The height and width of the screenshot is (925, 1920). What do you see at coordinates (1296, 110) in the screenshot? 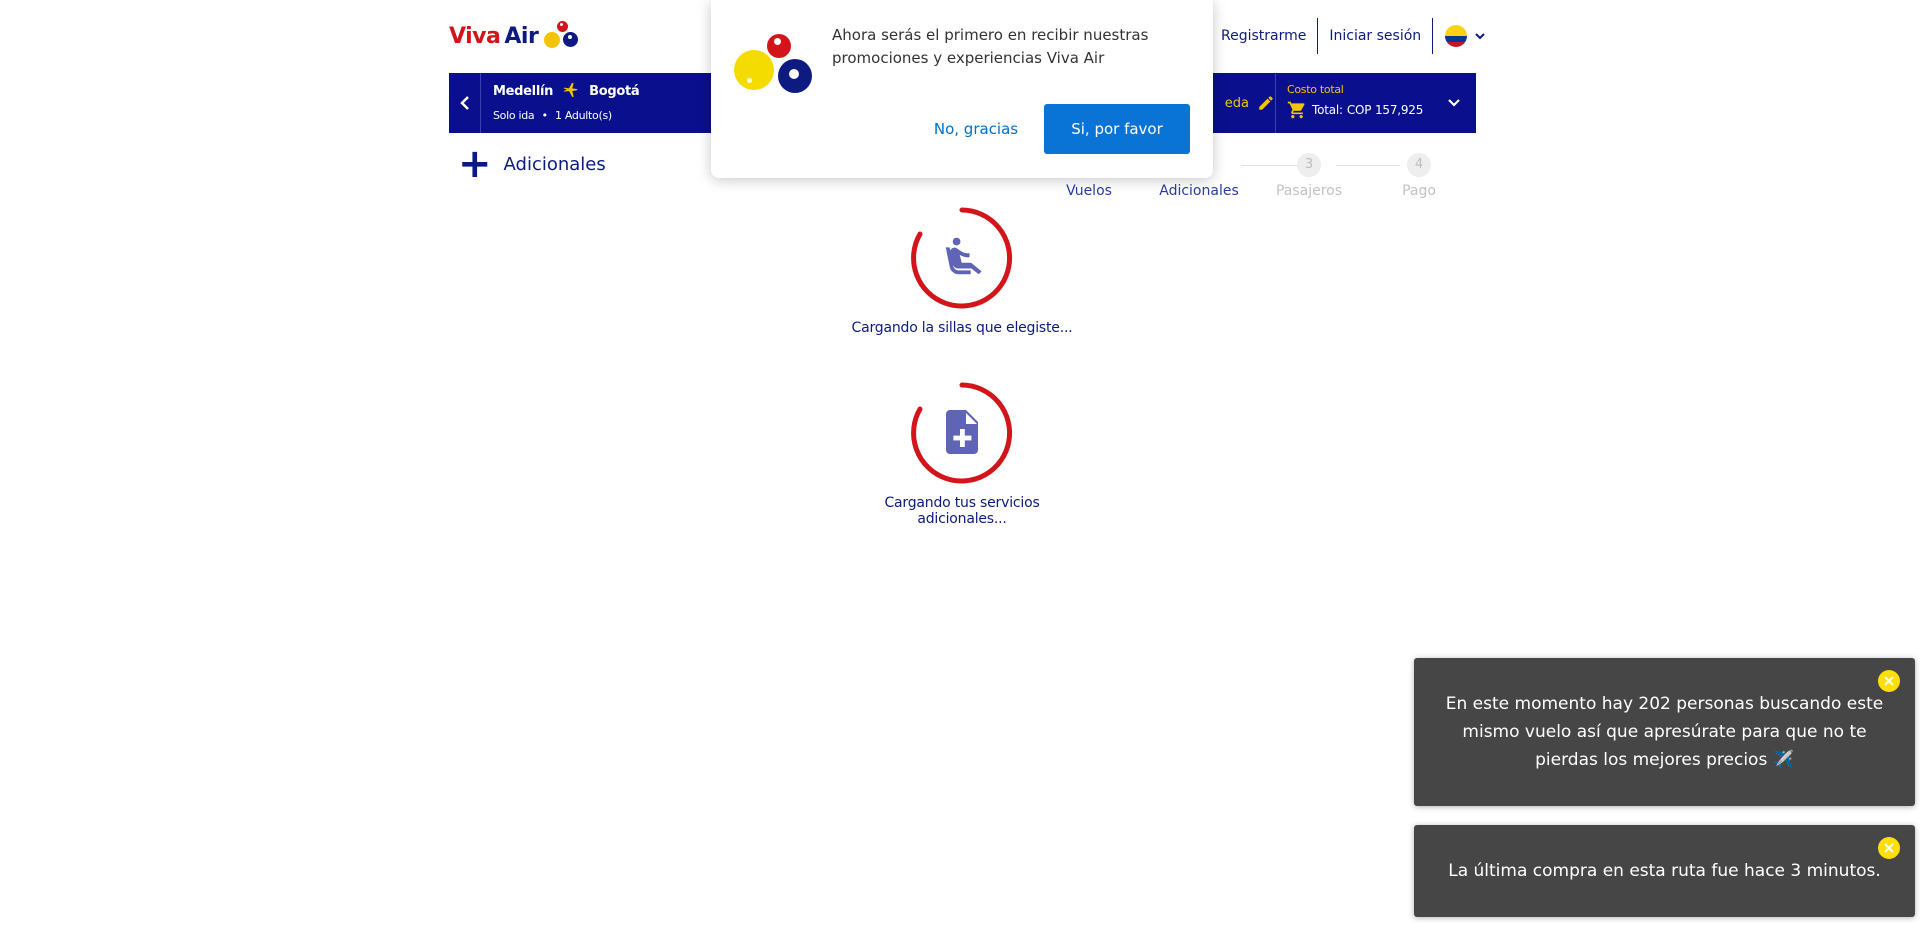
I see `shopping-cart-icon` at bounding box center [1296, 110].